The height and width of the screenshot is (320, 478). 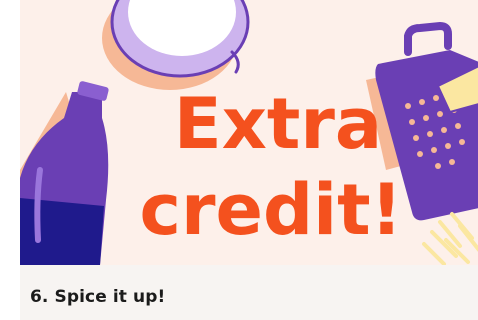 What do you see at coordinates (97, 297) in the screenshot?
I see `card-title: 6. Spice it up!` at bounding box center [97, 297].